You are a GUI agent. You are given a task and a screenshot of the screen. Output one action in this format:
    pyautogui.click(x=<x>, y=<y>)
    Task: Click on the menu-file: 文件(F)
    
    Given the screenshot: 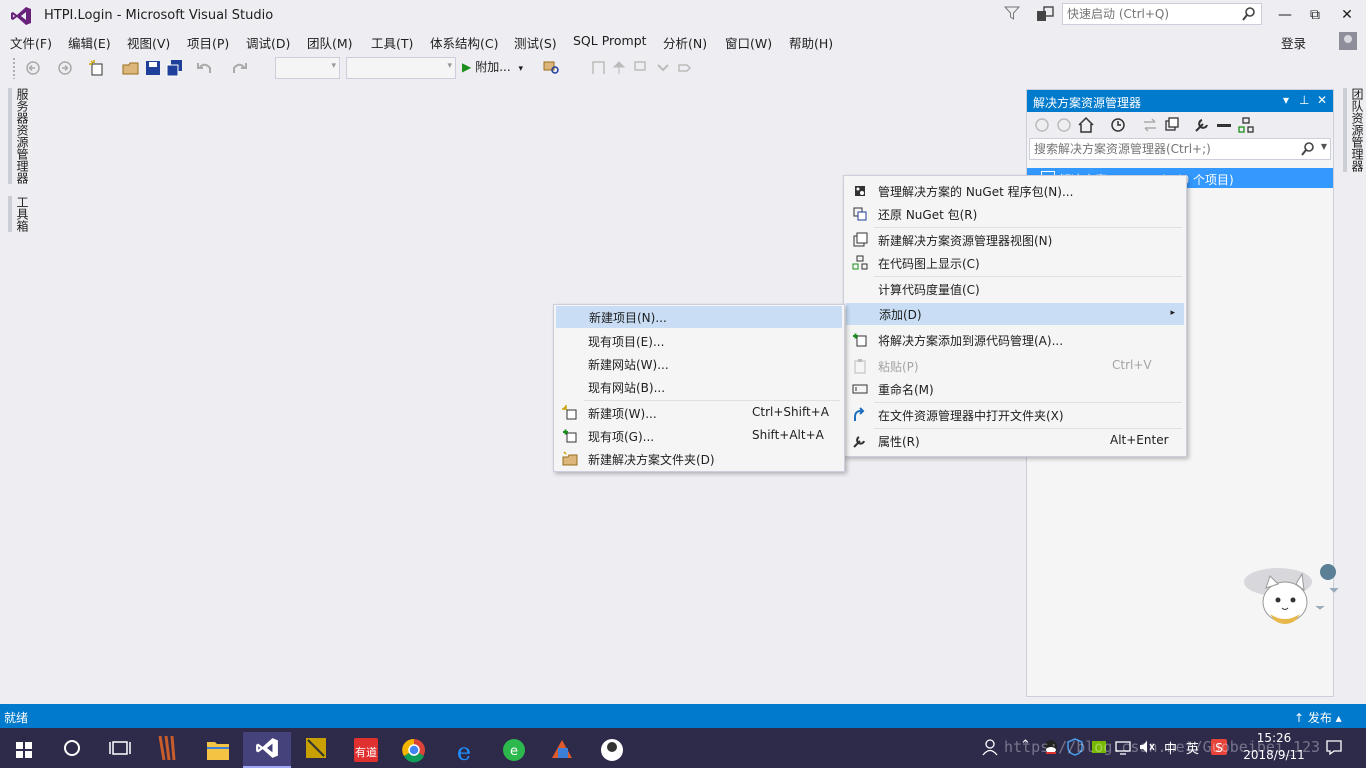 What is the action you would take?
    pyautogui.click(x=31, y=42)
    